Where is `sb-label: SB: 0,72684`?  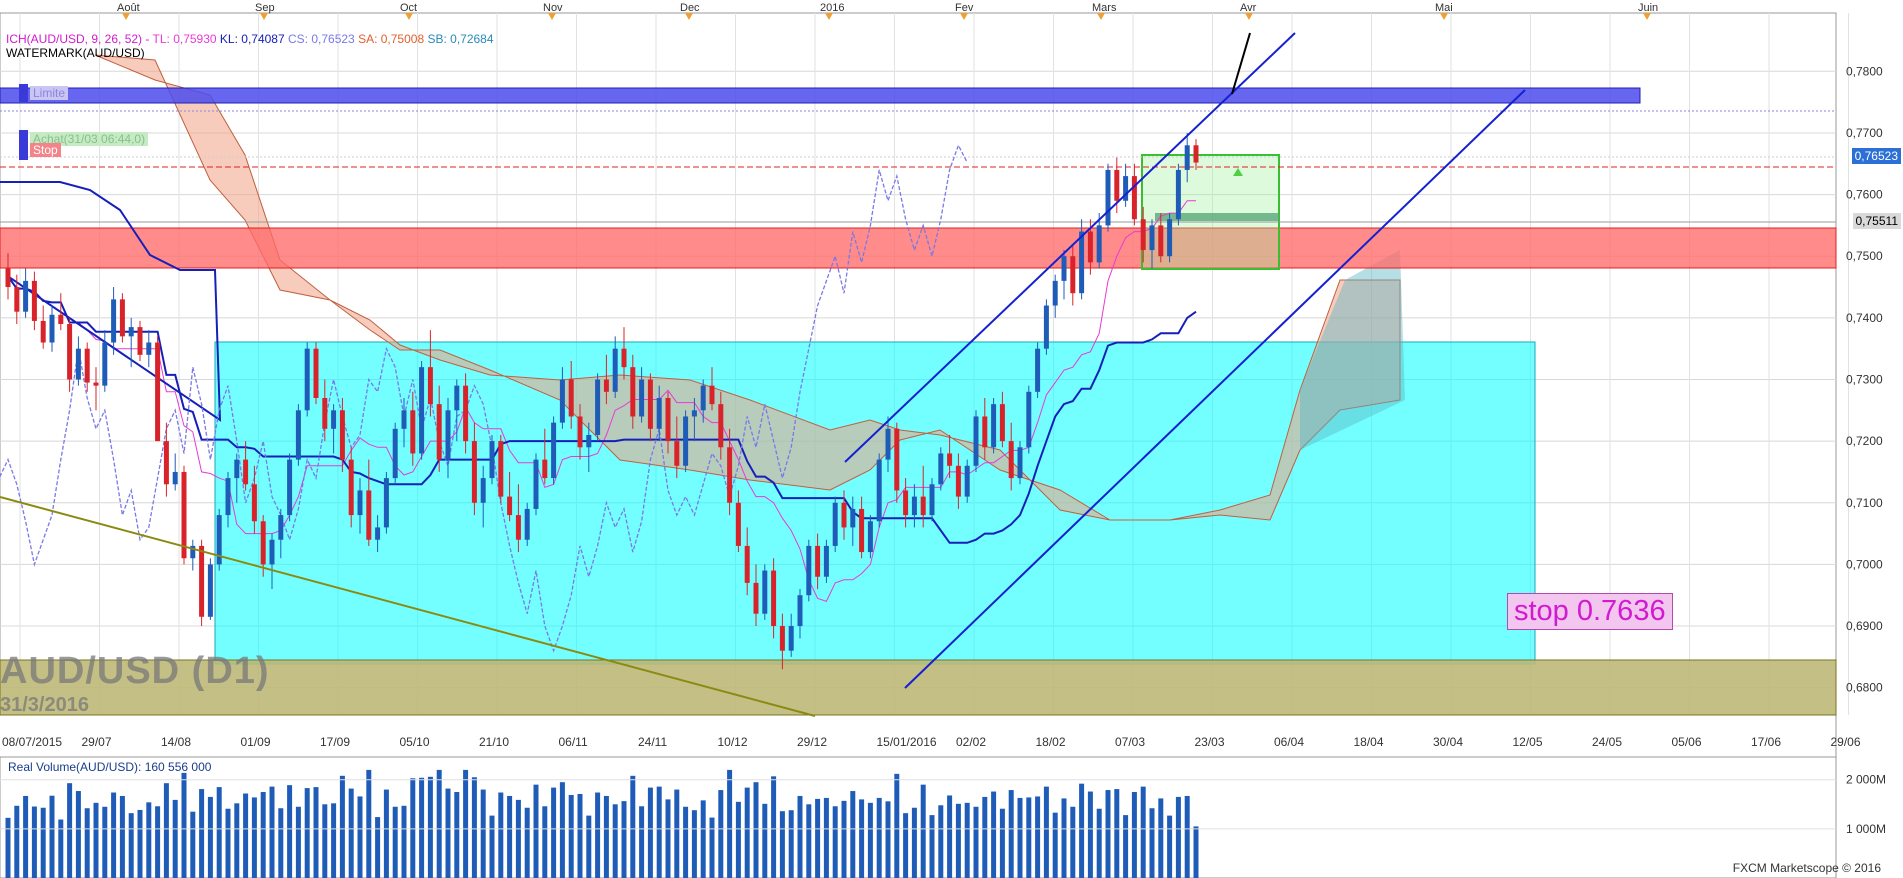
sb-label: SB: 0,72684 is located at coordinates (460, 39).